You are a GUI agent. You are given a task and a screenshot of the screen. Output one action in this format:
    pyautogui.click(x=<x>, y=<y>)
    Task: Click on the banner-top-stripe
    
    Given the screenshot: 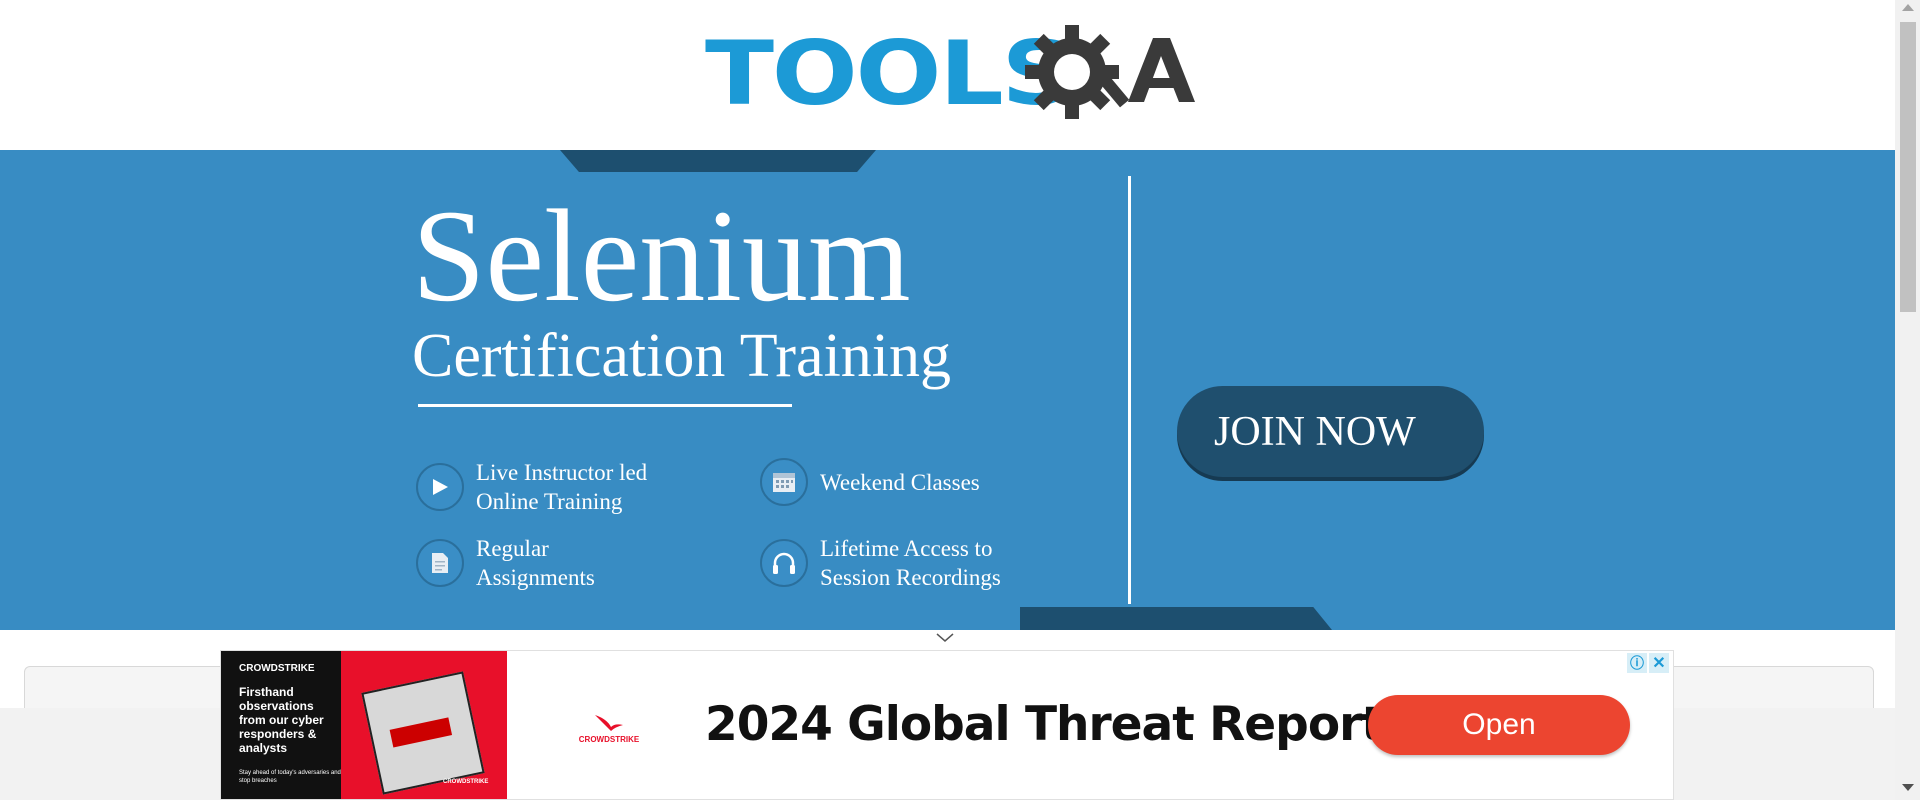 What is the action you would take?
    pyautogui.click(x=718, y=161)
    